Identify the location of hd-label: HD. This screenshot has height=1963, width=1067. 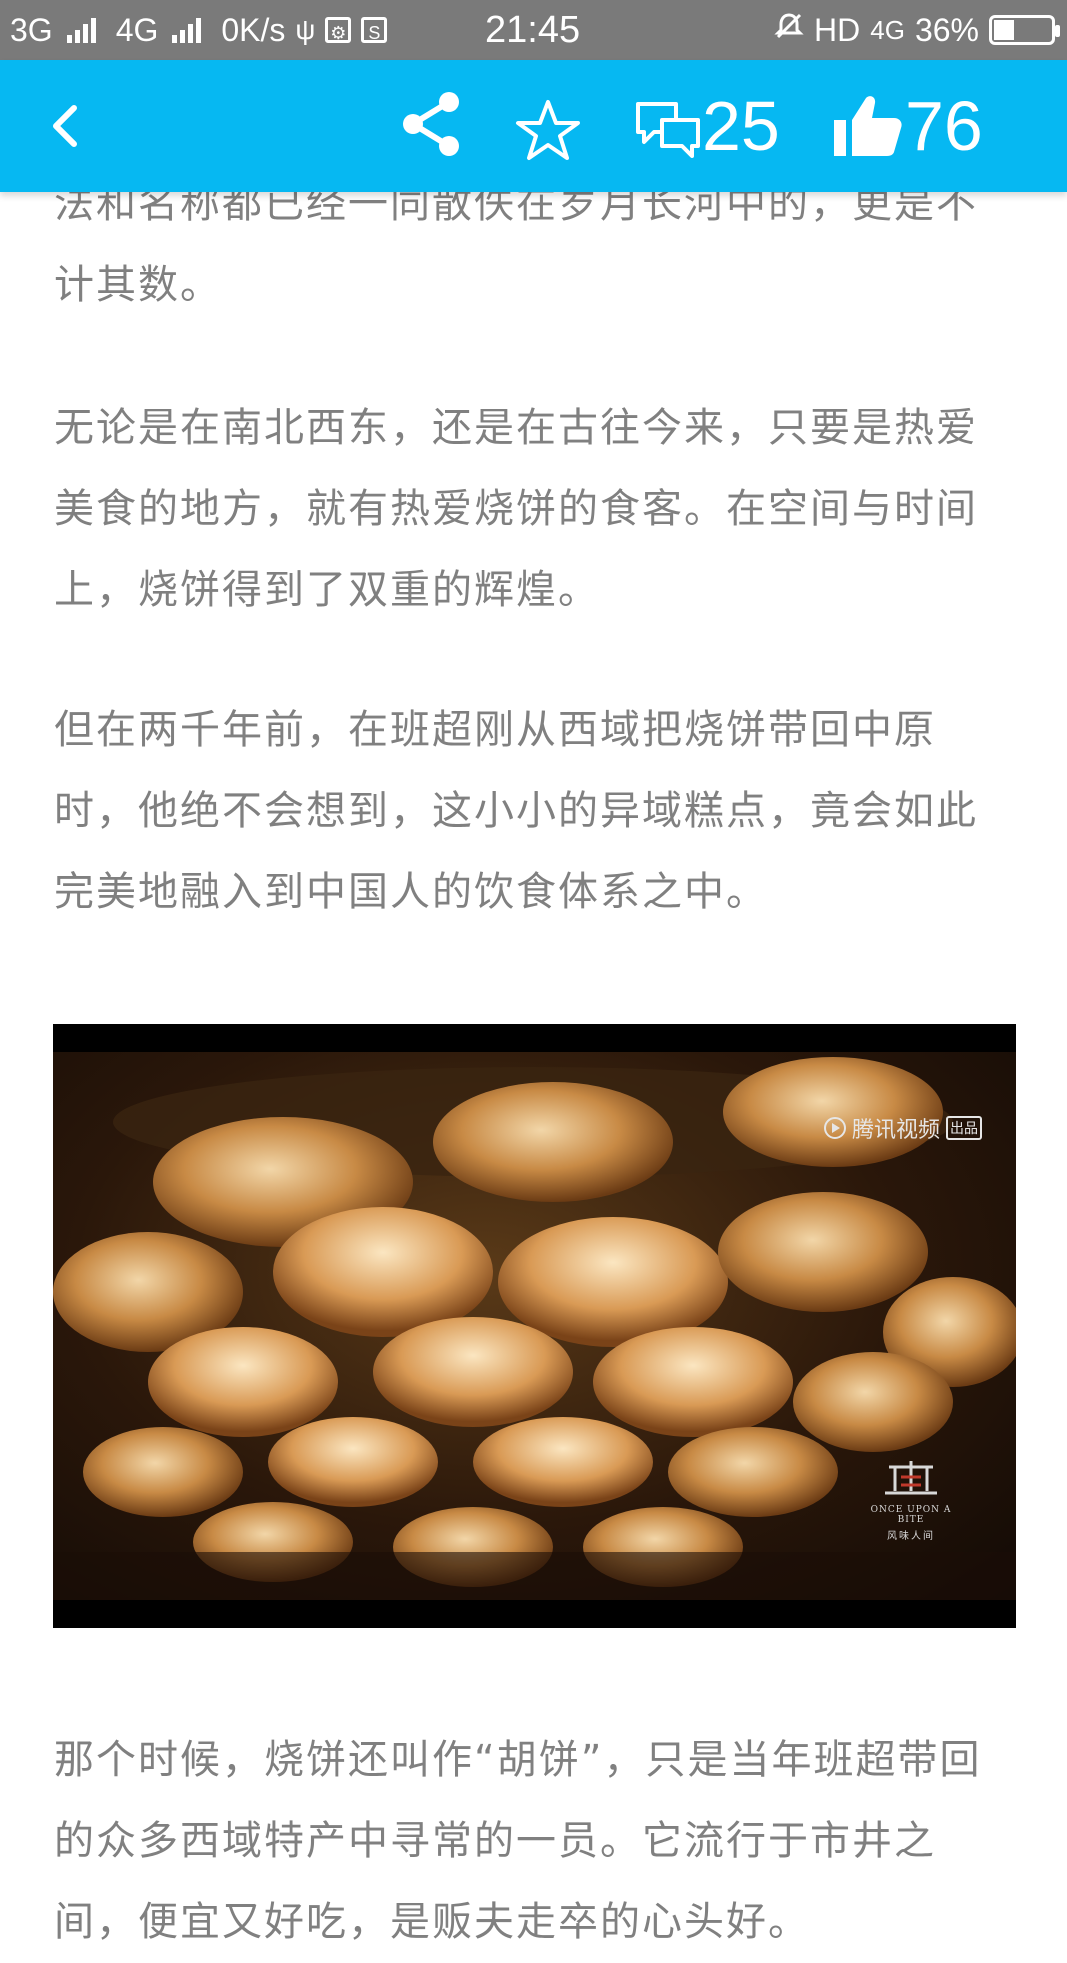
(837, 29).